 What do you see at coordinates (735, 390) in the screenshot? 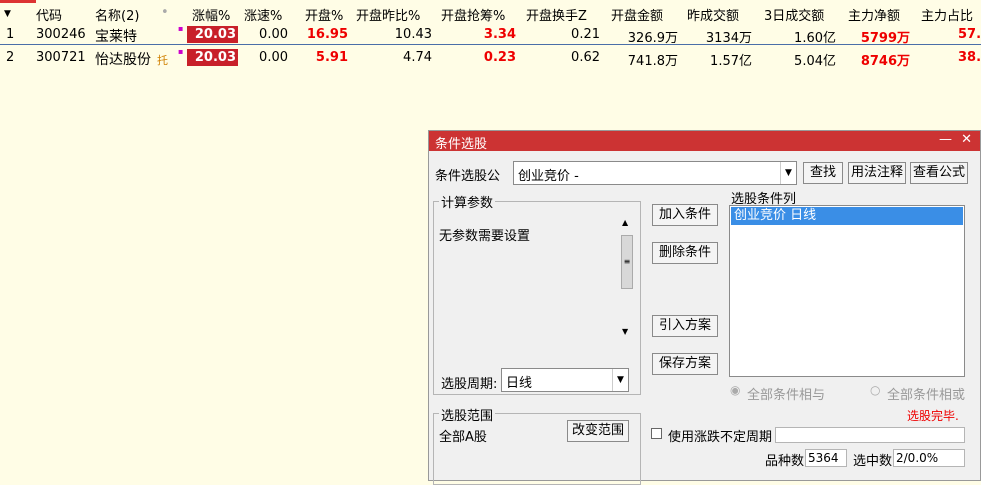
I see `radio-and-icon: ◉` at bounding box center [735, 390].